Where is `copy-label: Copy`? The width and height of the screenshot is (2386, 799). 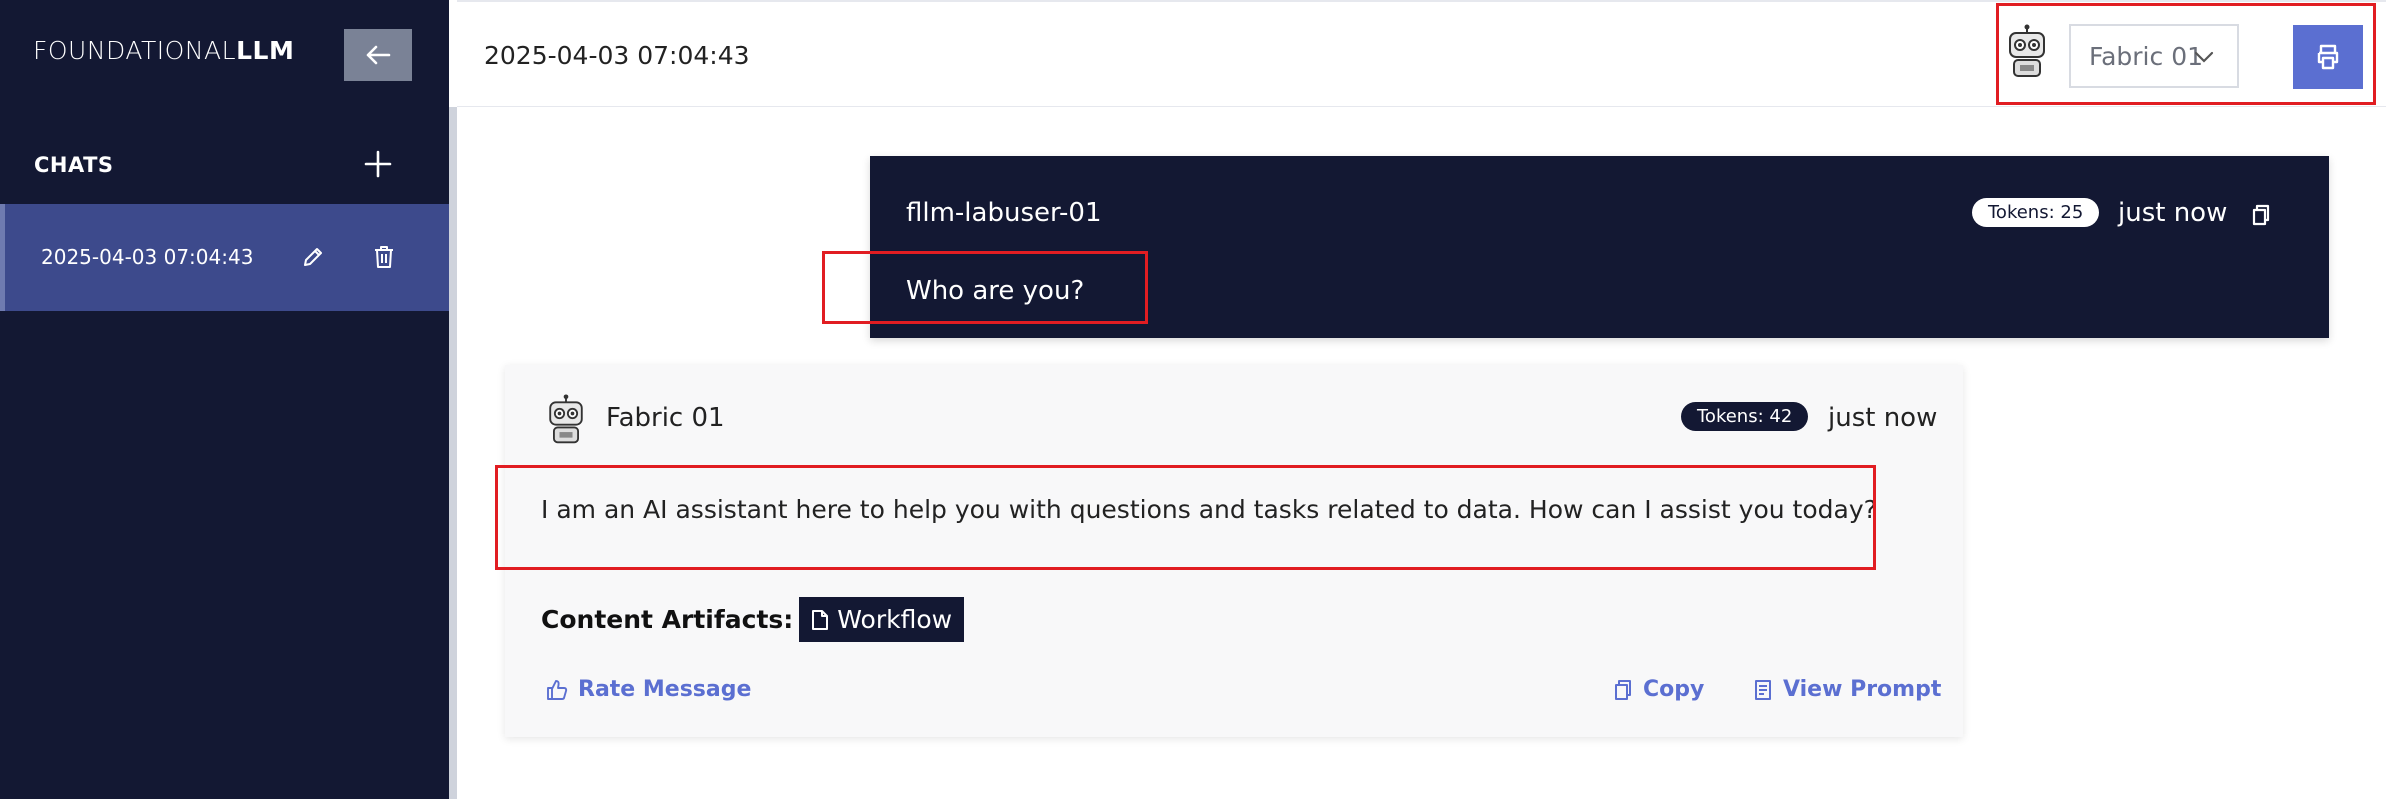
copy-label: Copy is located at coordinates (1674, 689).